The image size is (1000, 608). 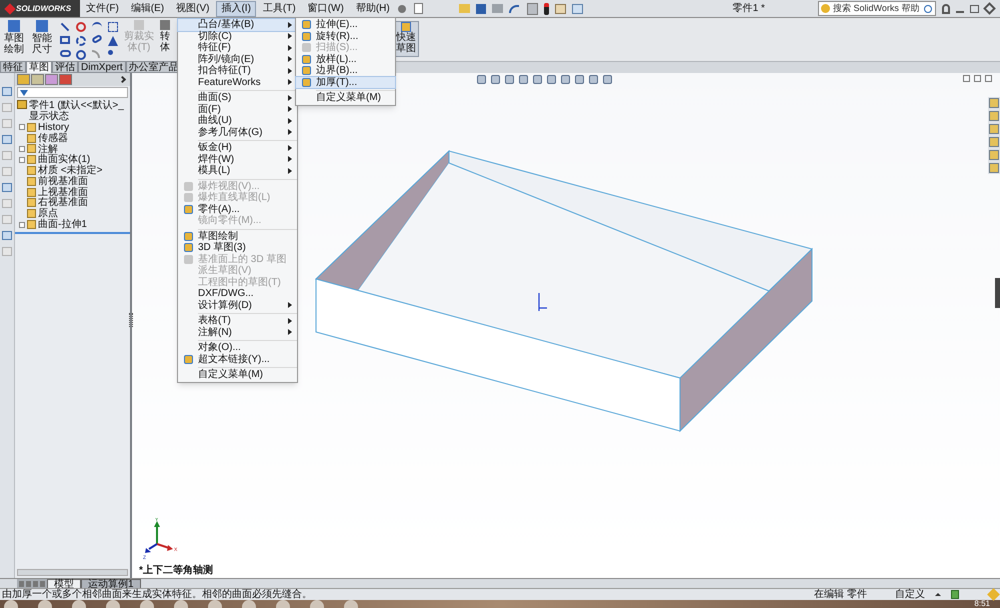 I want to click on menu-item: 模具(L), so click(x=237, y=170).